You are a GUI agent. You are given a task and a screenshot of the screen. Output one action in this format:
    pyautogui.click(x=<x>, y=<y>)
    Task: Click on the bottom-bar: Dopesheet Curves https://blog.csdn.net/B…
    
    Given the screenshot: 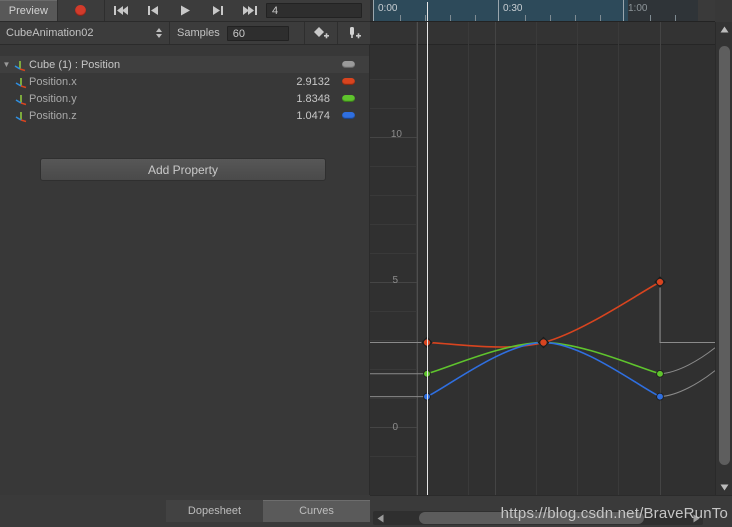 What is the action you would take?
    pyautogui.click(x=366, y=511)
    